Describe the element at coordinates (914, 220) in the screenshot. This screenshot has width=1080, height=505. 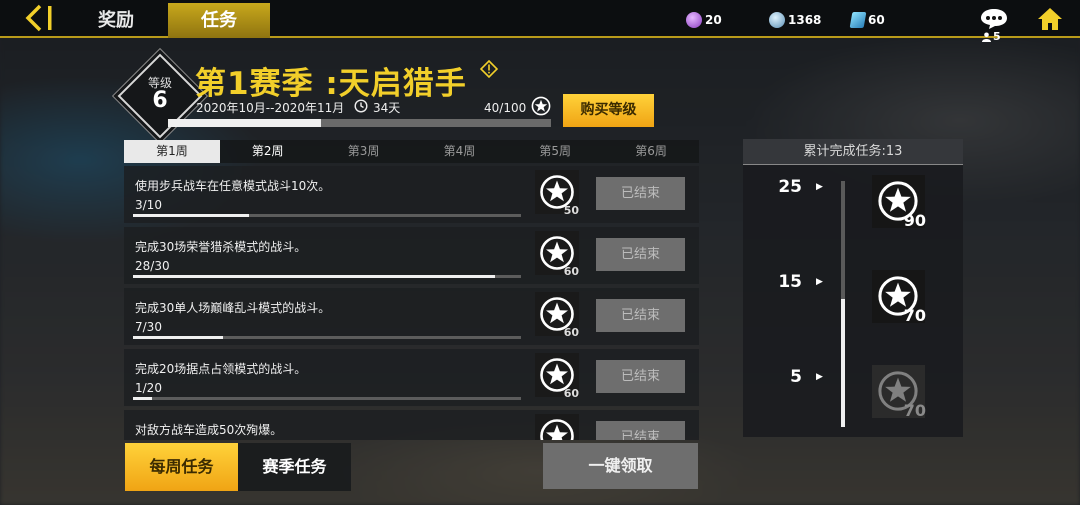
I see `milestone-reward-amount: 90` at that location.